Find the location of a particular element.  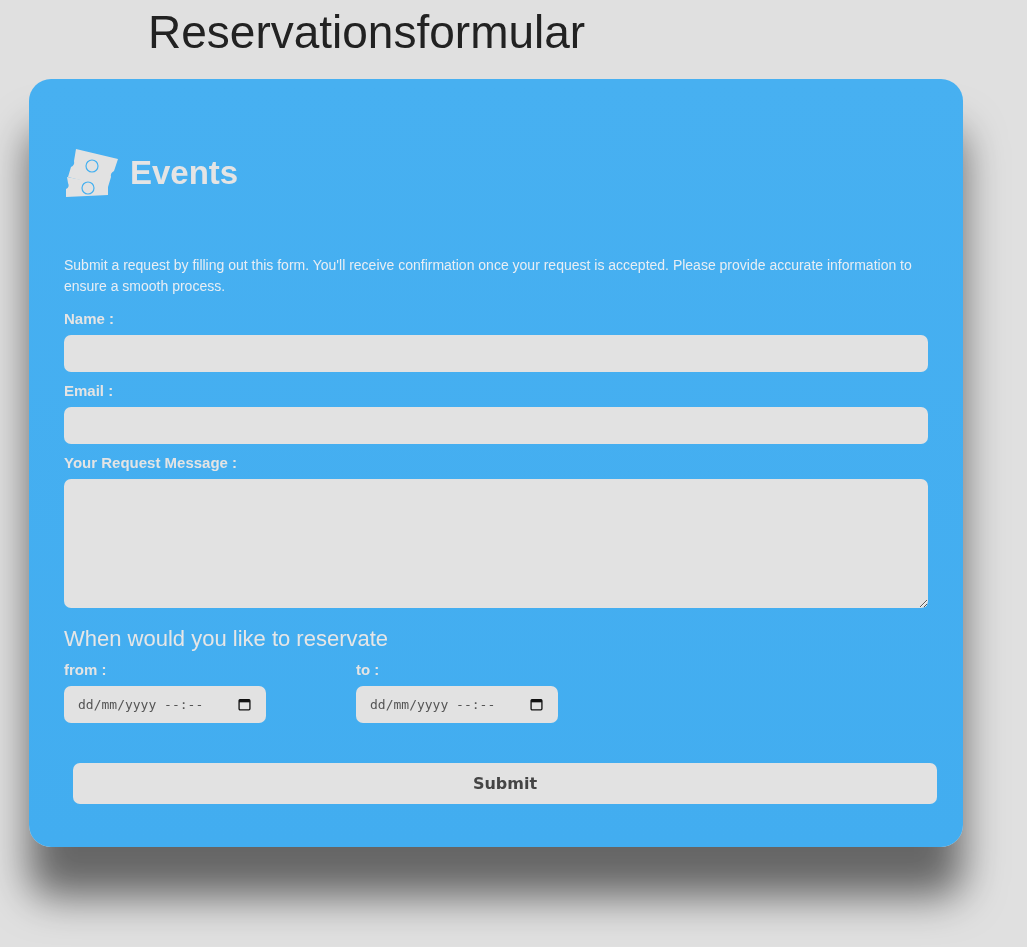

field-label: Your Request Message : is located at coordinates (151, 463).